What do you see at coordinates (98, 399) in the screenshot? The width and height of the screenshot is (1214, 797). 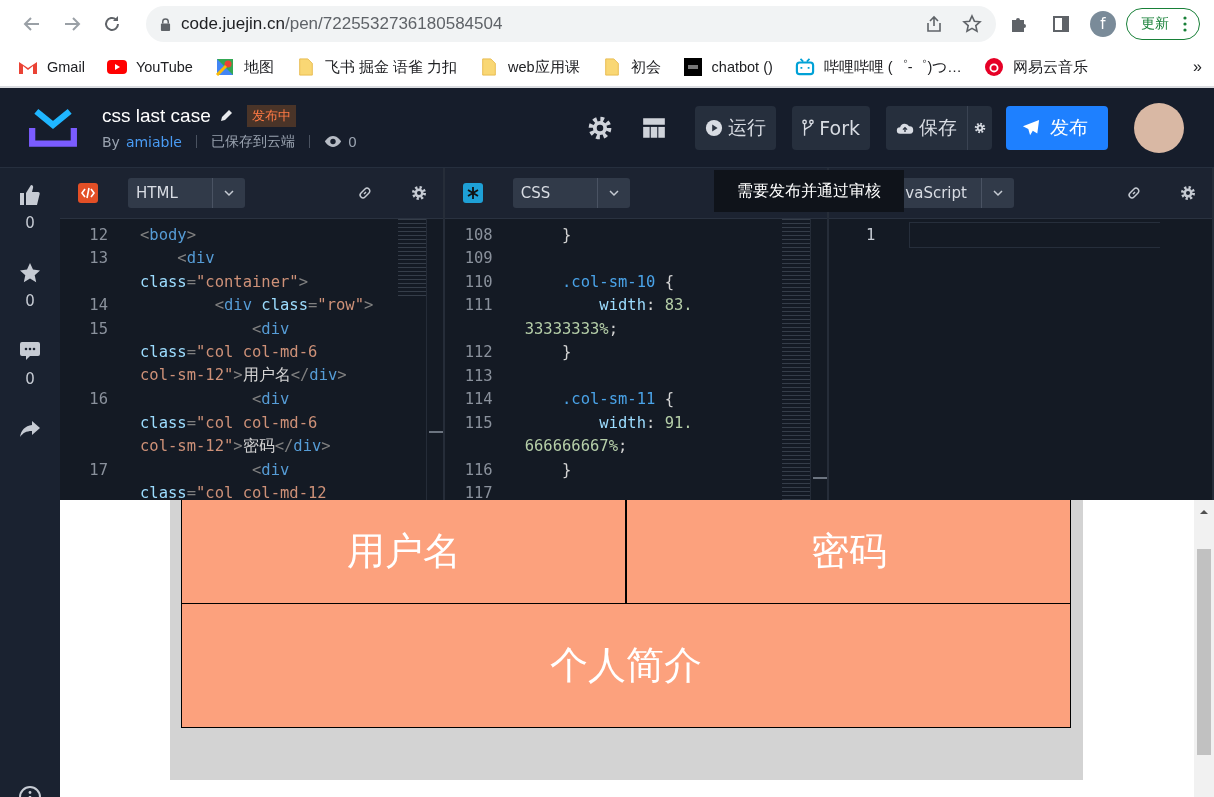 I see `line-number: 16` at bounding box center [98, 399].